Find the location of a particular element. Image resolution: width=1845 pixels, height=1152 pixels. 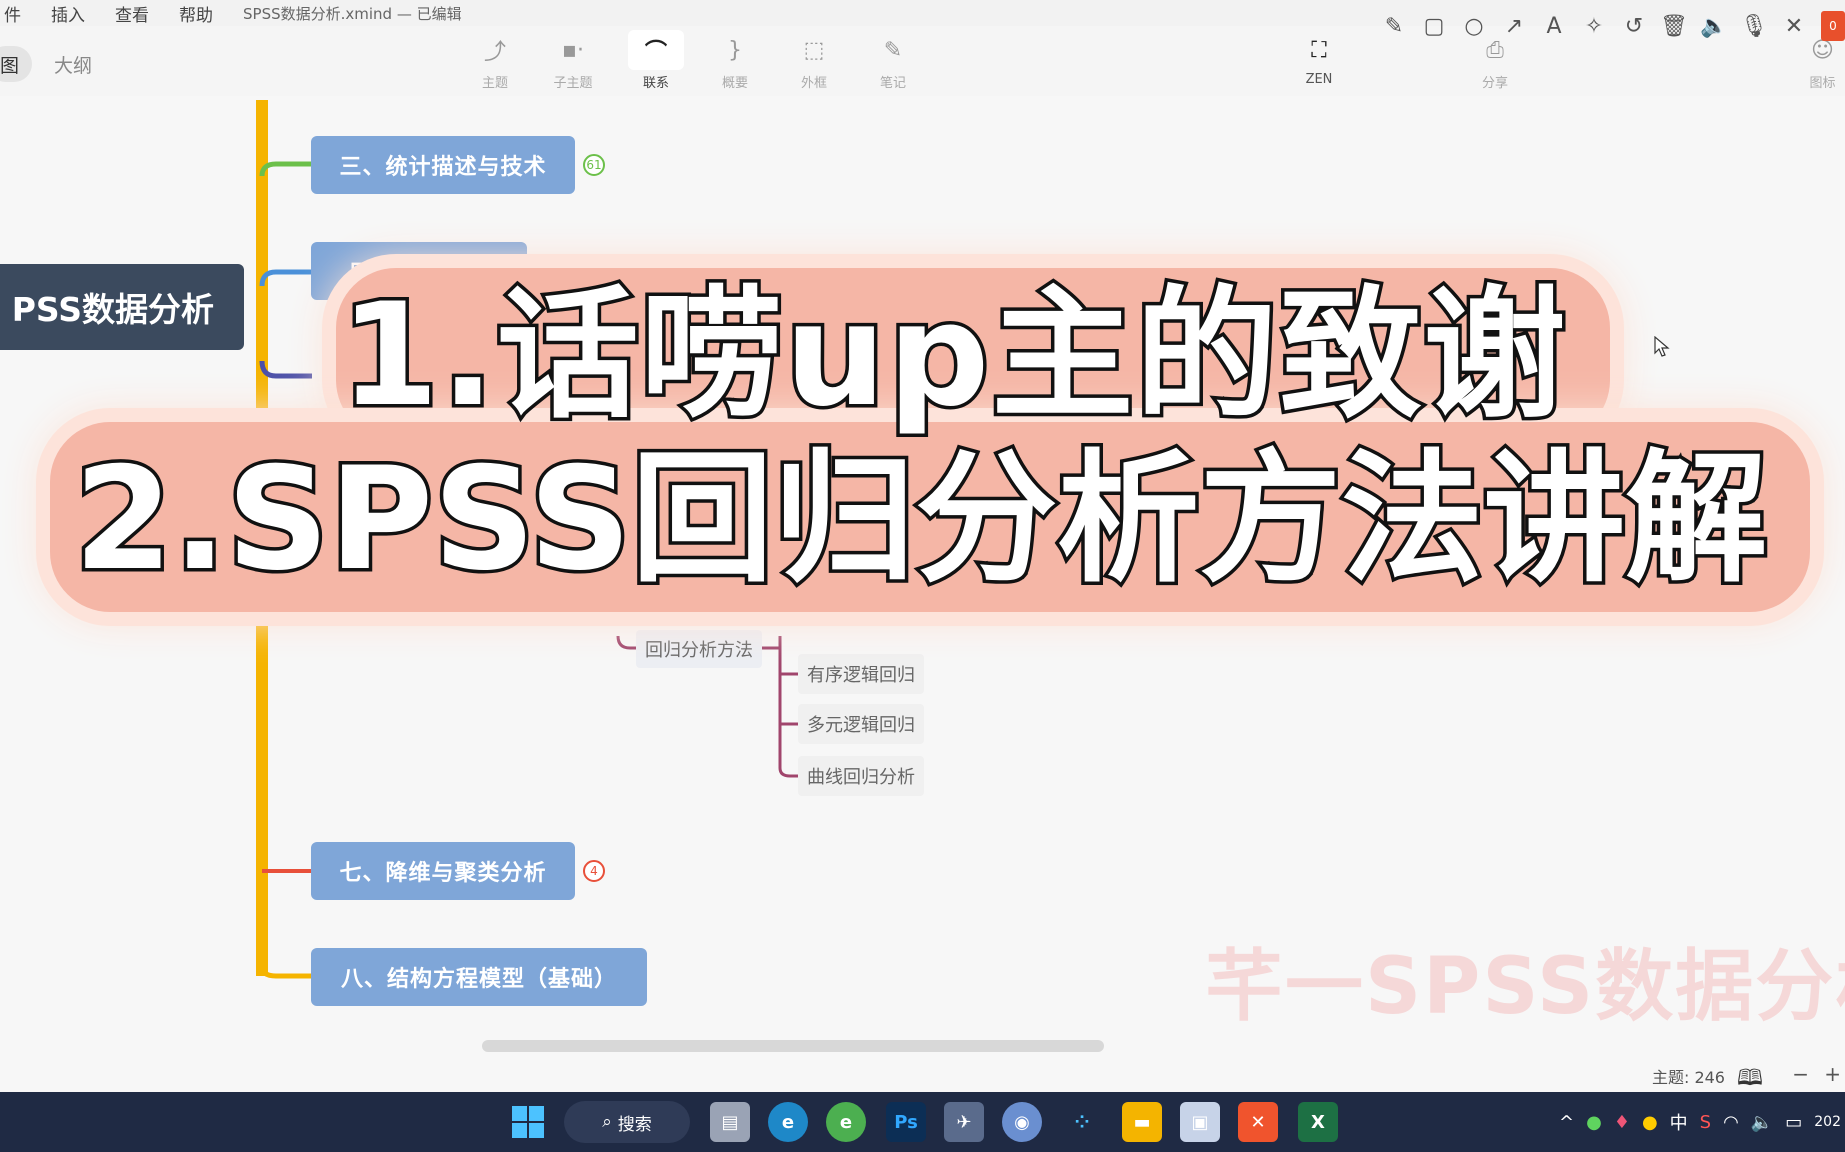

taskbar-search: ⌕ 搜索 is located at coordinates (627, 1122).